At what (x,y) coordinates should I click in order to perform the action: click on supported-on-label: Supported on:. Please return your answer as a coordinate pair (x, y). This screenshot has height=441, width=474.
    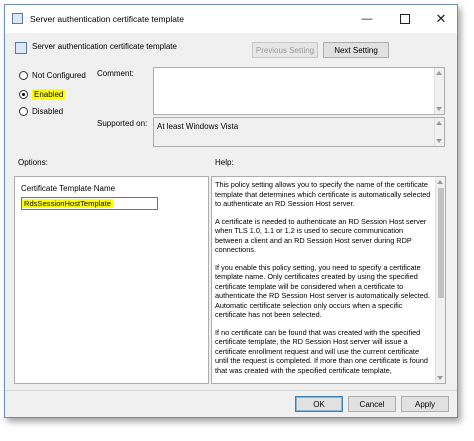
    Looking at the image, I should click on (122, 123).